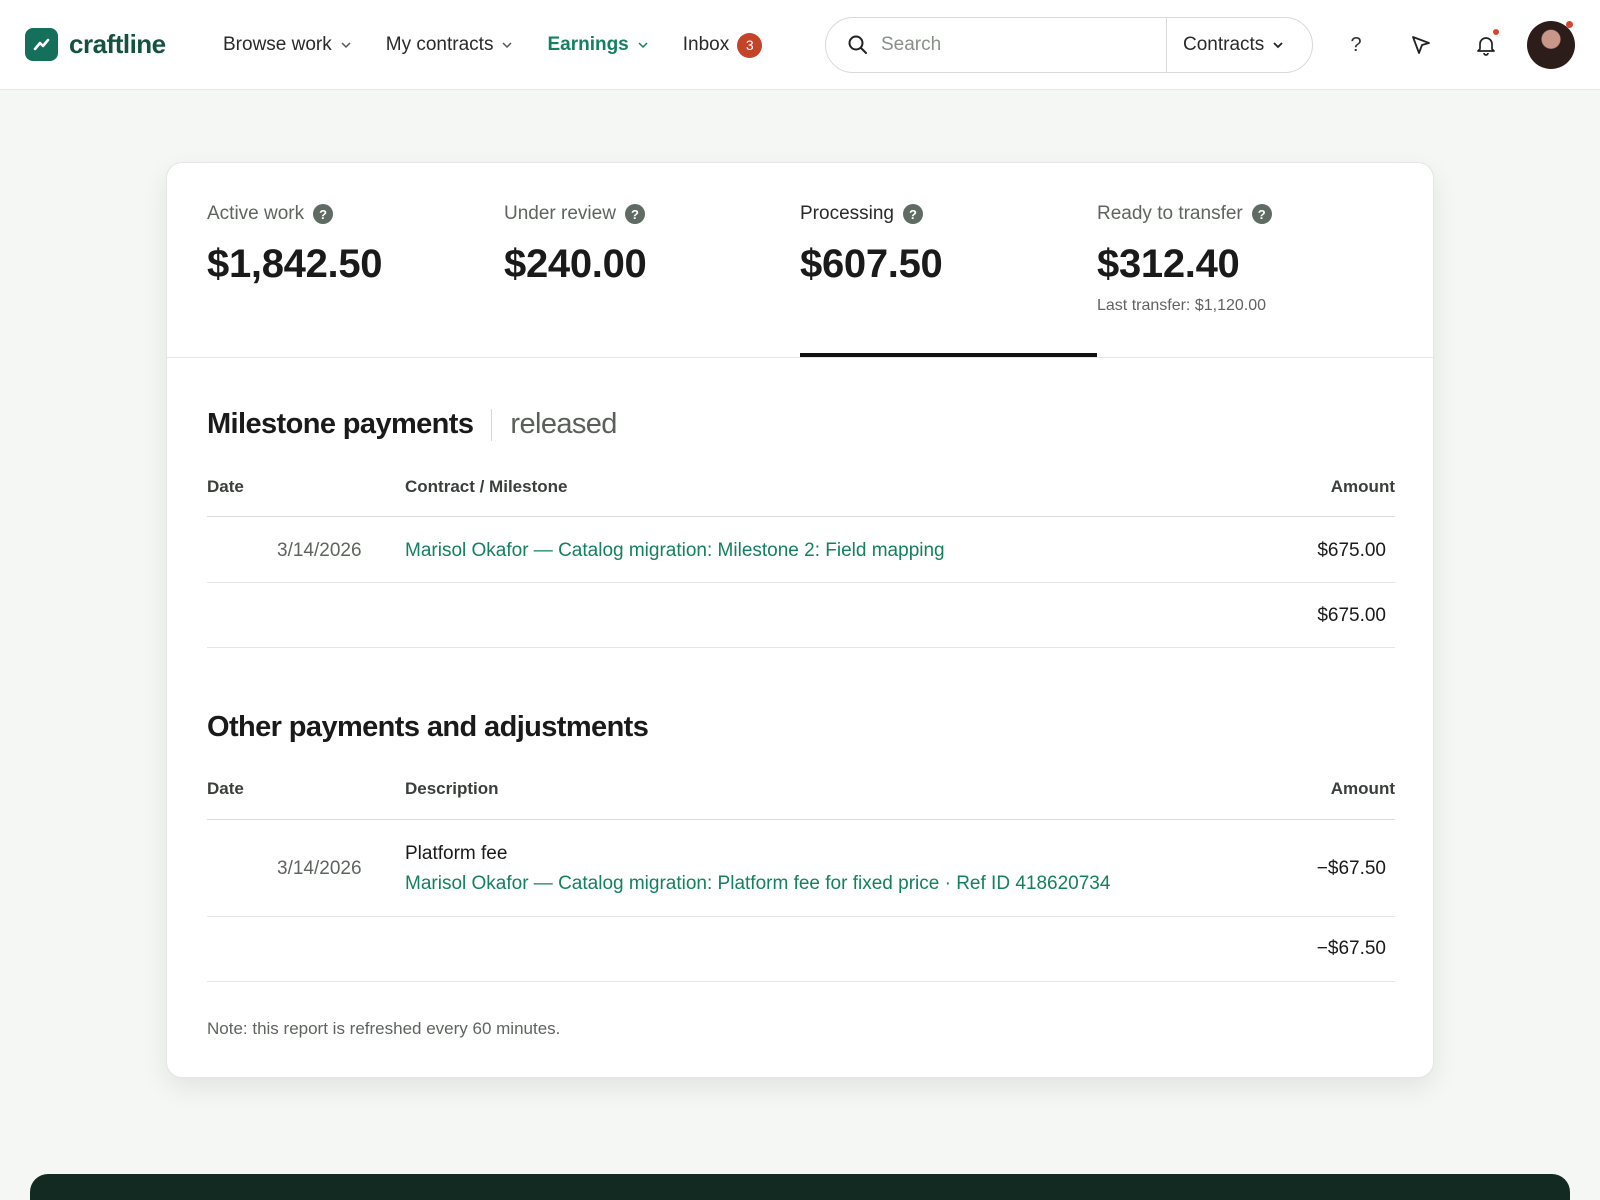 Image resolution: width=1600 pixels, height=1200 pixels. I want to click on total-row: $675.00, so click(801, 615).